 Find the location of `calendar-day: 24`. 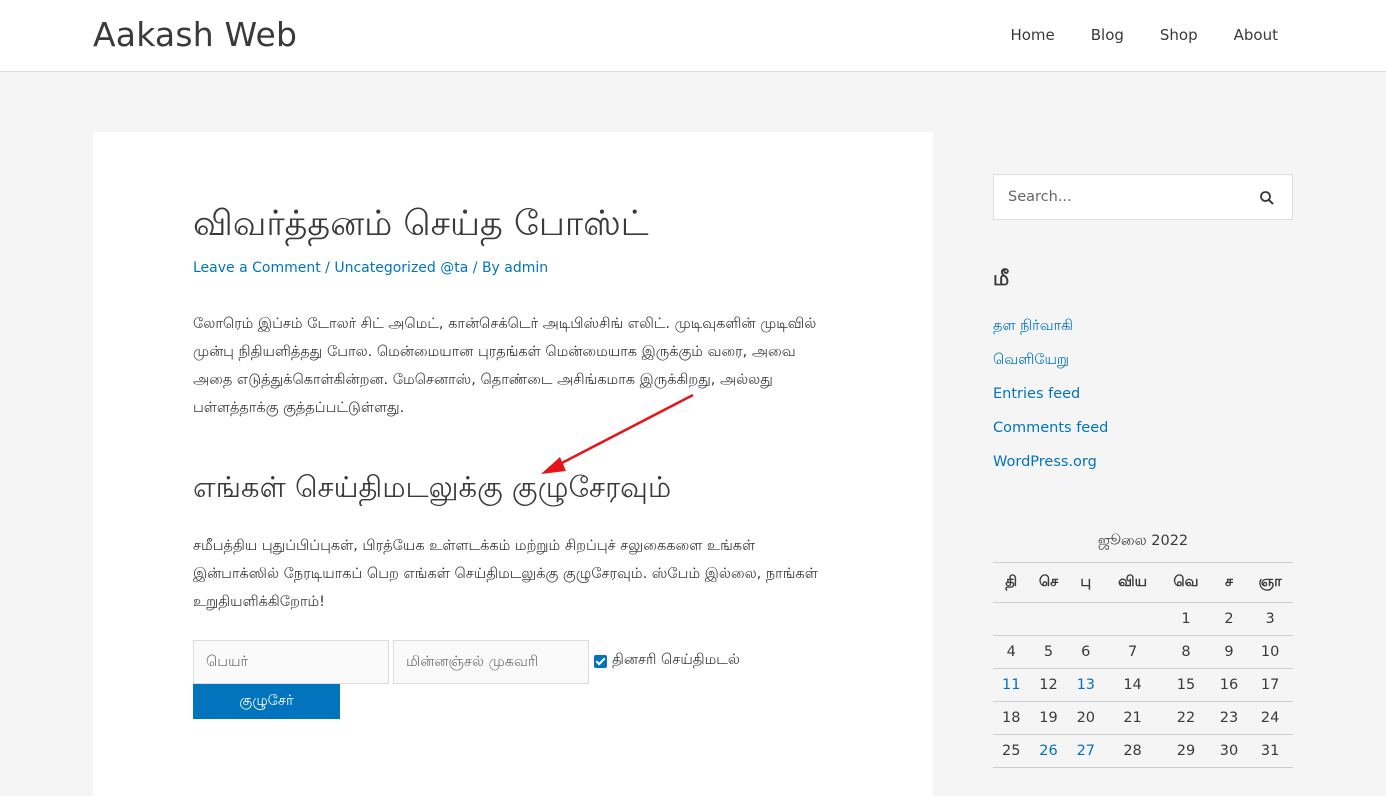

calendar-day: 24 is located at coordinates (1270, 718).